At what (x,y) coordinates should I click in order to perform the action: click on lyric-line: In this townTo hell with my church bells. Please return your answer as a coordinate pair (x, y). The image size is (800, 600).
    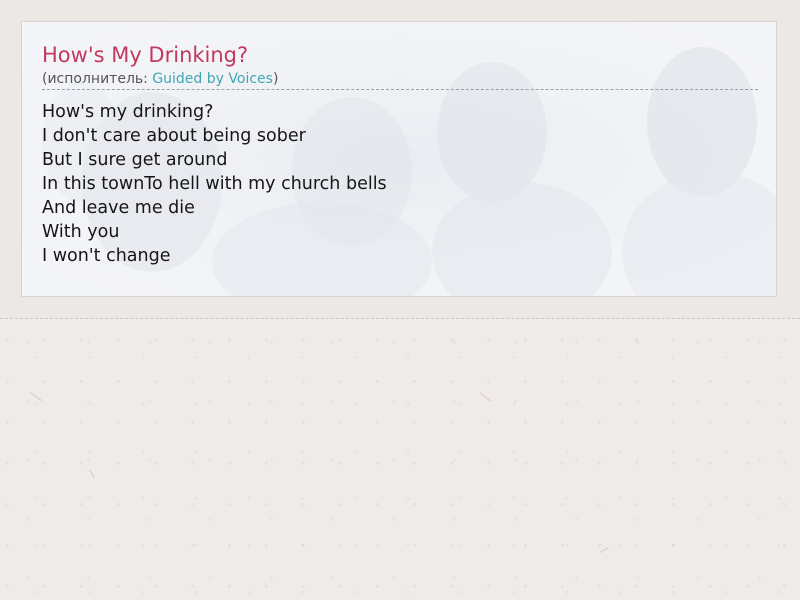
    Looking at the image, I should click on (214, 184).